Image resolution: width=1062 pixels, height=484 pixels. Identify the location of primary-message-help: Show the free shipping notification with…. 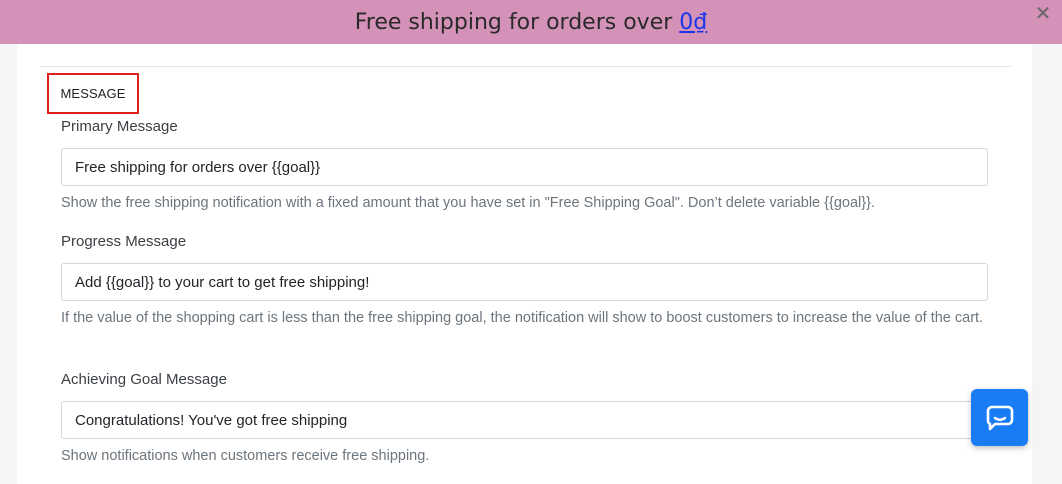
(468, 203).